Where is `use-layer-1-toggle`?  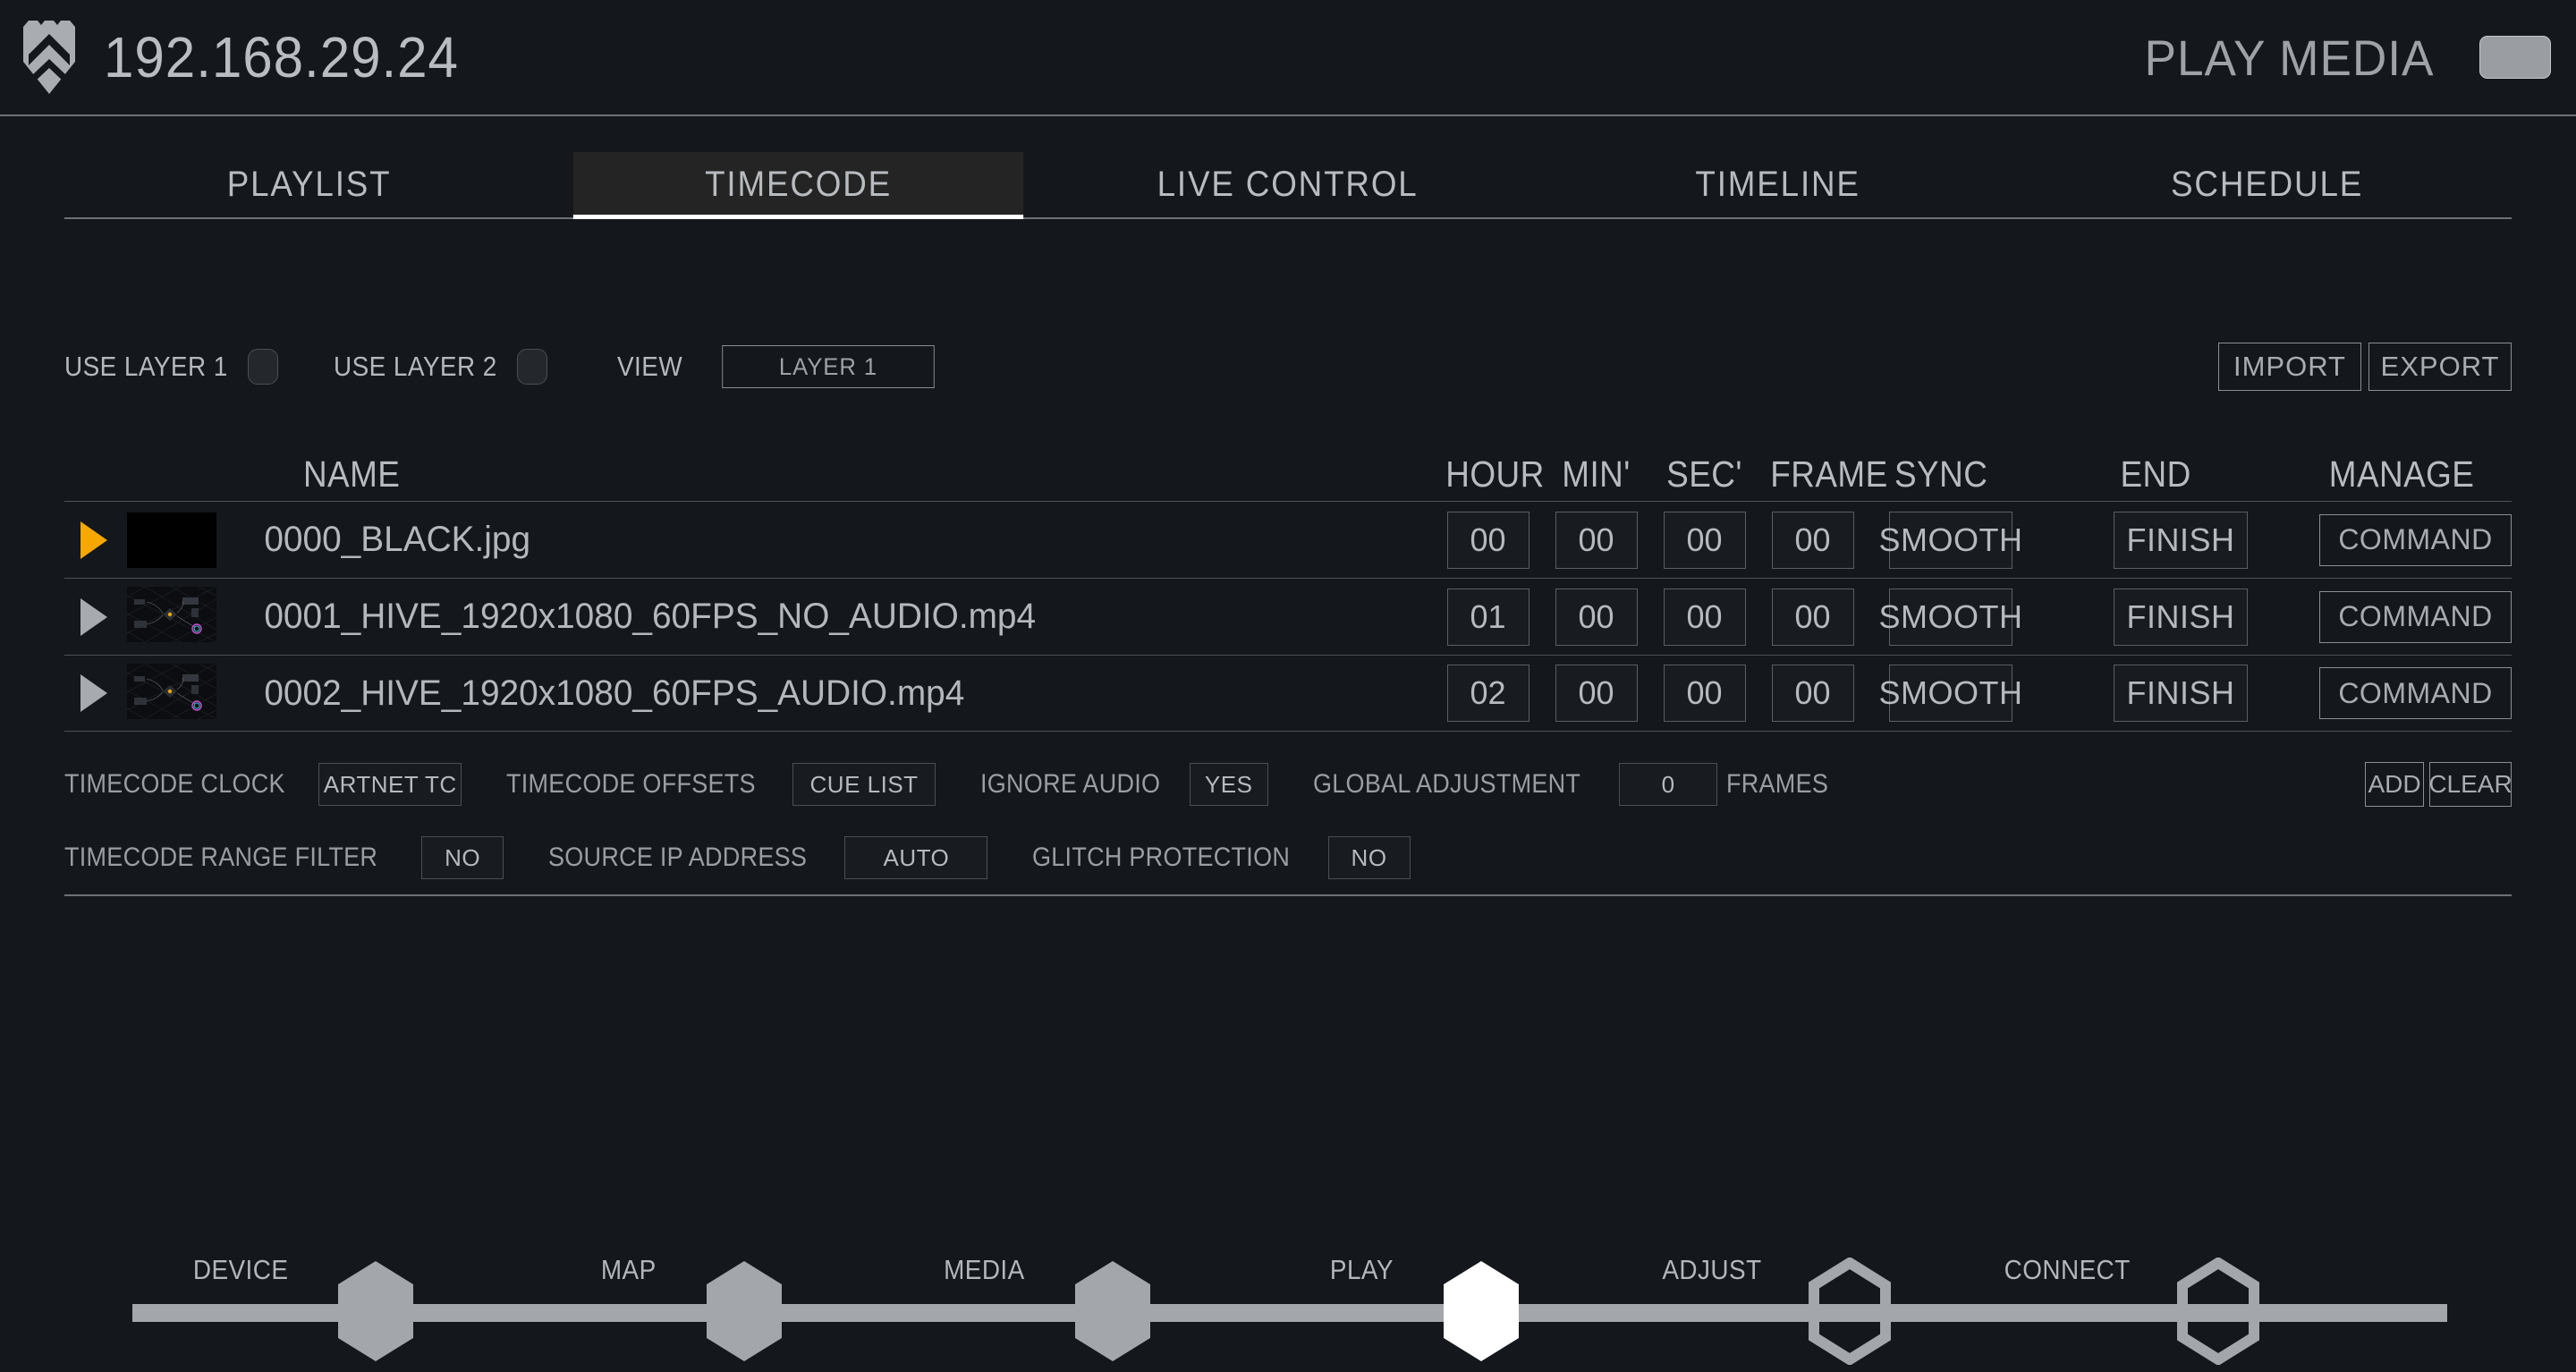
use-layer-1-toggle is located at coordinates (263, 367).